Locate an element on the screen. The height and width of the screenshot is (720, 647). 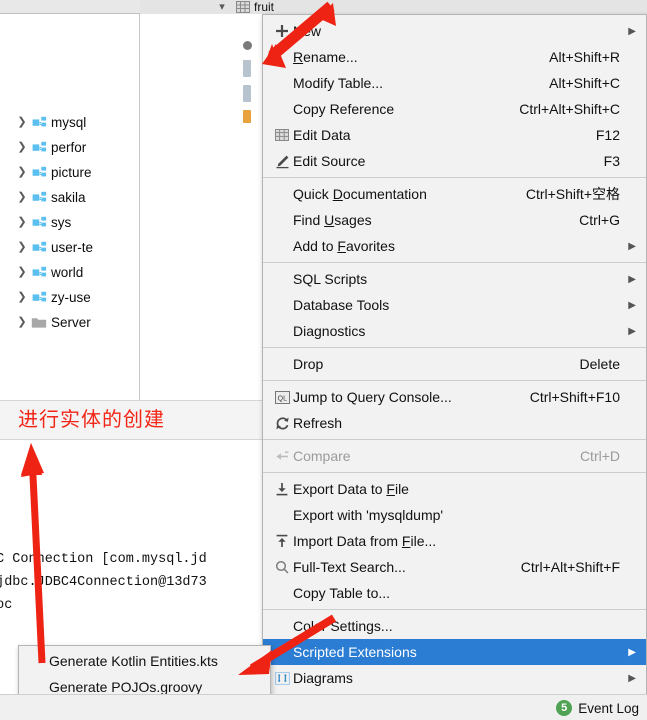
menu-item-database-tools: Database Tools ▶ is located at coordinates (454, 305).